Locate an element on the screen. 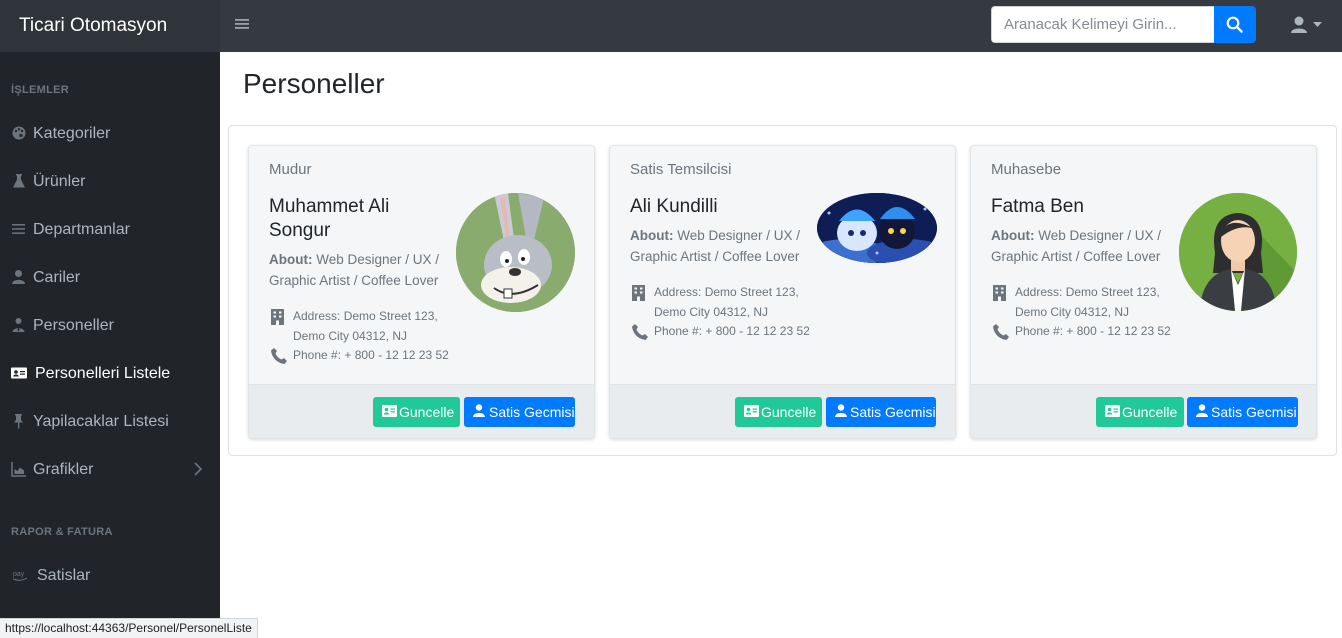  sidebar-heading-islemler: İŞLEMLER is located at coordinates (40, 90).